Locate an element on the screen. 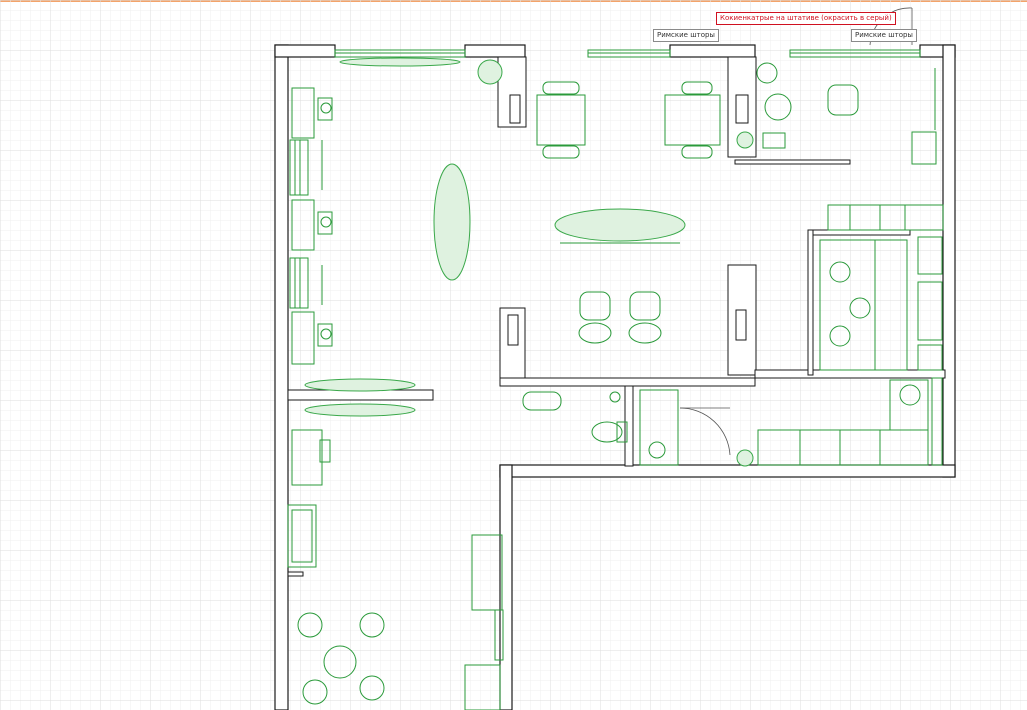 The image size is (1027, 710). curtain-label-right: Римские шторы is located at coordinates (884, 35).